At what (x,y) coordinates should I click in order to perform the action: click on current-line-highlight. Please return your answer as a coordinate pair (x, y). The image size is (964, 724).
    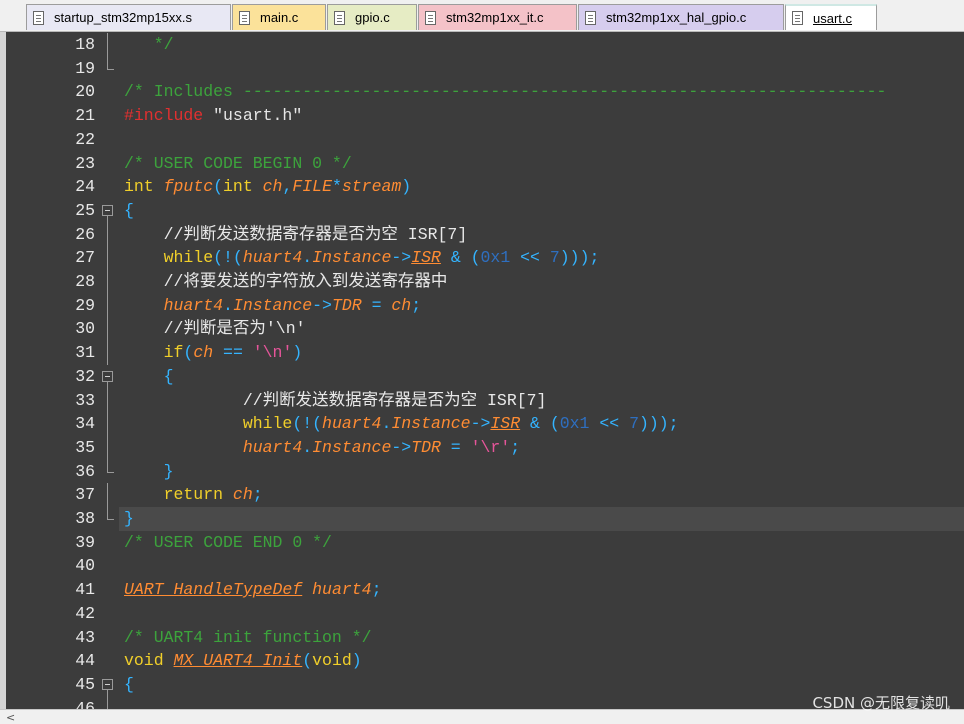
    Looking at the image, I should click on (541, 519).